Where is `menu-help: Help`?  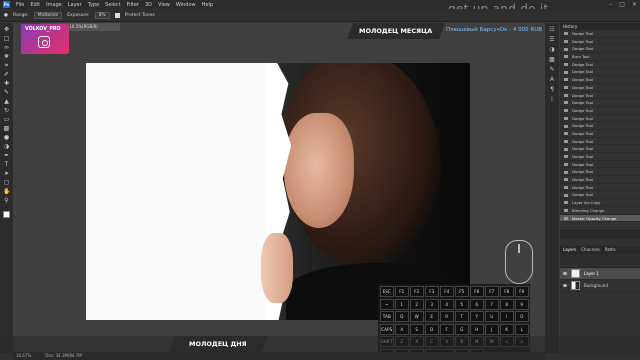
menu-help: Help is located at coordinates (207, 5).